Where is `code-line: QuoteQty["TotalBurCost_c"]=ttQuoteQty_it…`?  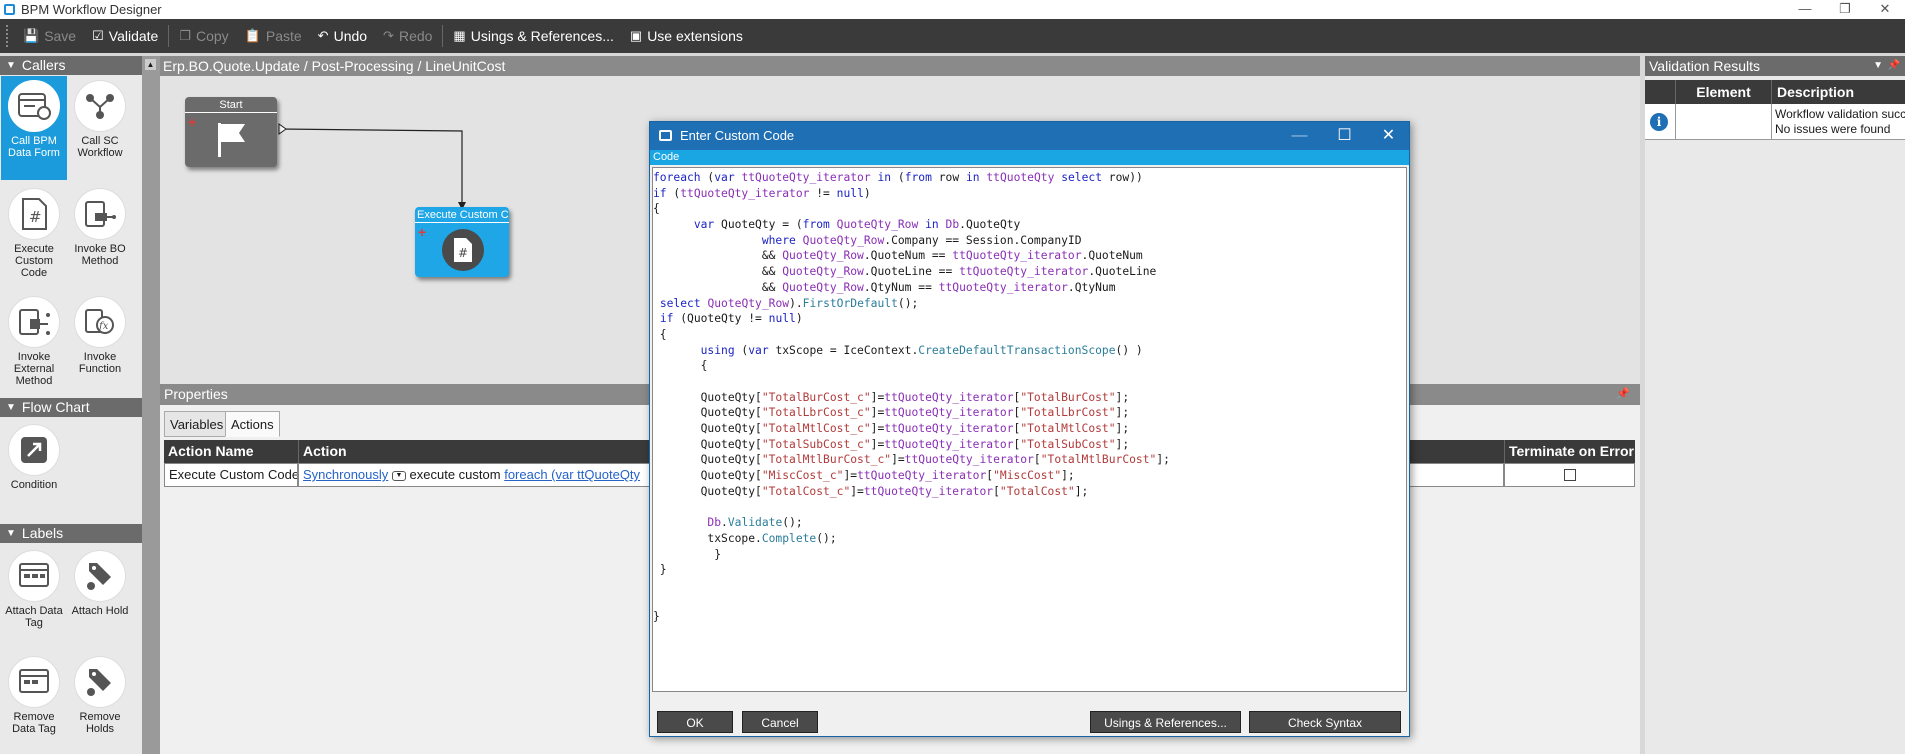
code-line: QuoteQty["TotalBurCost_c"]=ttQuoteQty_it… is located at coordinates (1029, 398).